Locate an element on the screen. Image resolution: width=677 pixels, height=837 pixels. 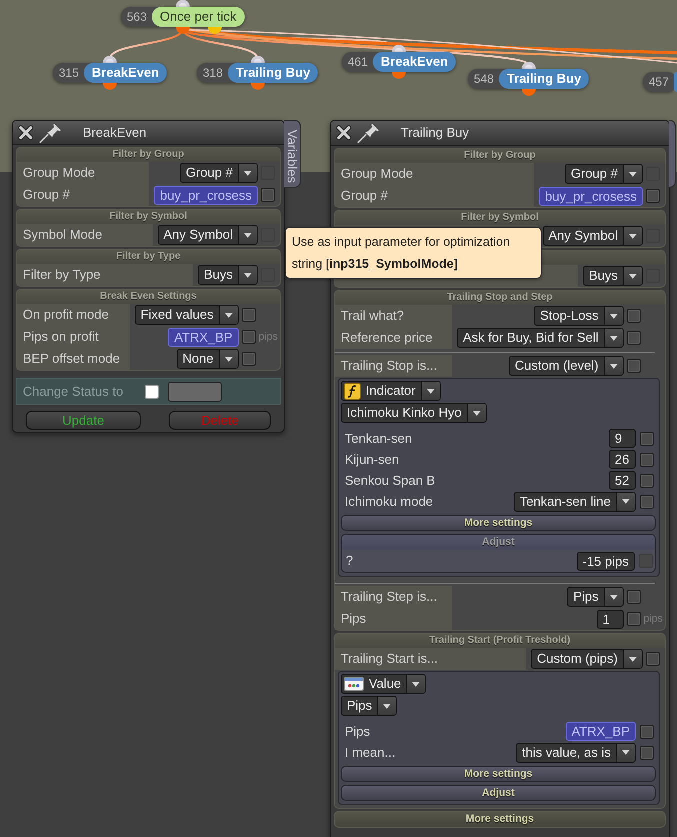
field-label: On profit mode is located at coordinates (73, 315).